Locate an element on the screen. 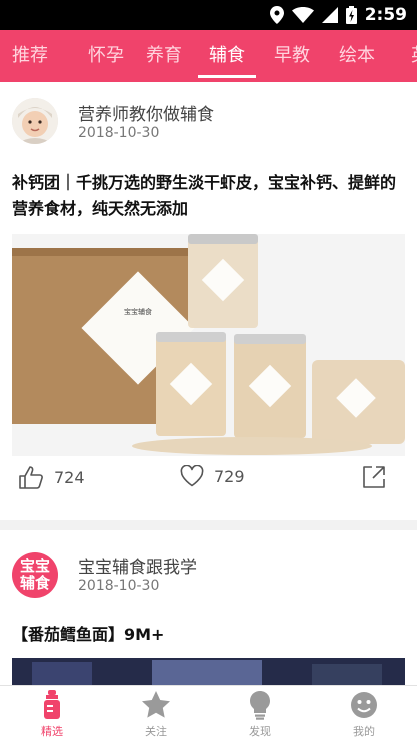 Image resolution: width=417 pixels, height=742 pixels. location-icon is located at coordinates (276, 15).